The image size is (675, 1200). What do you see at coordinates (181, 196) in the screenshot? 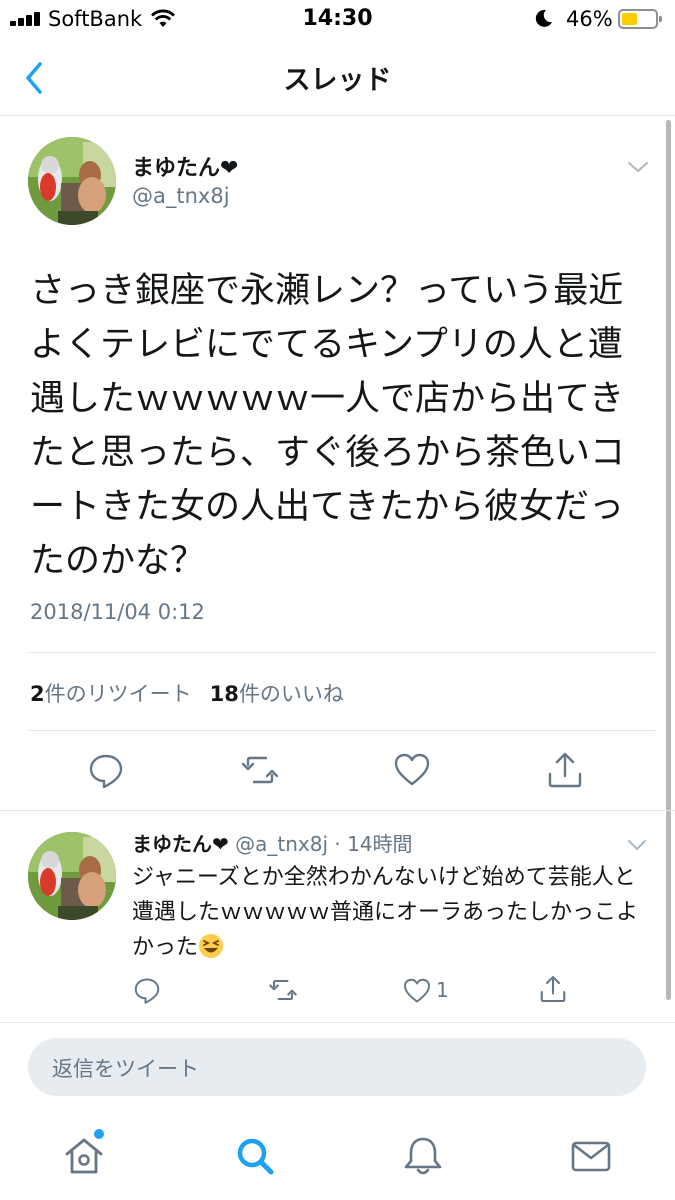
I see `author-handle: @a_tnx8j` at bounding box center [181, 196].